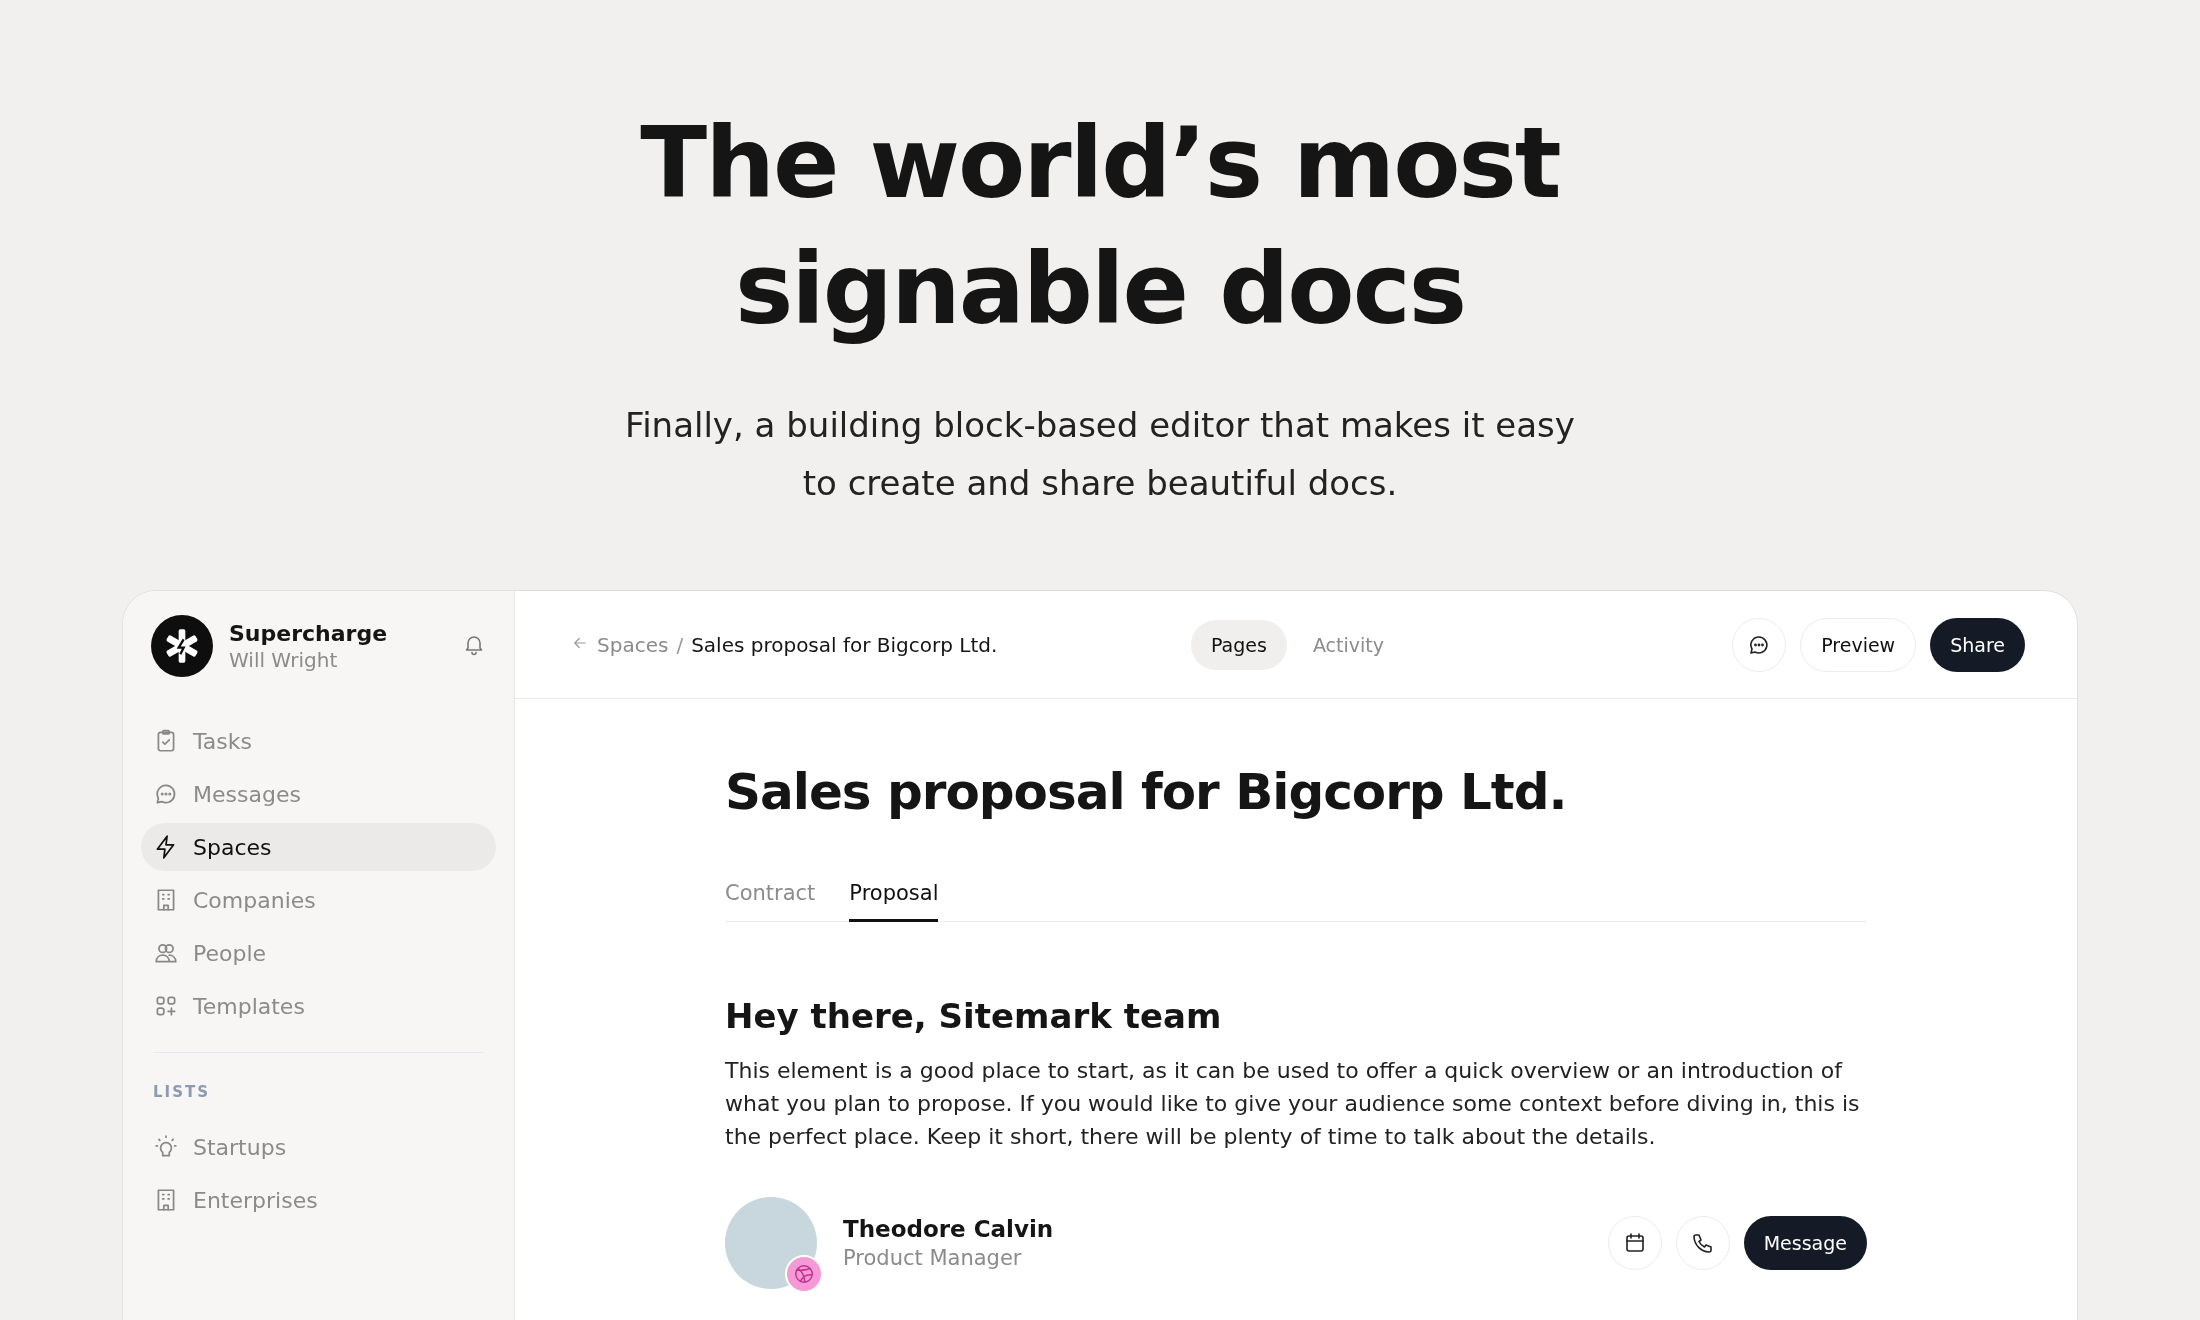 The height and width of the screenshot is (1320, 2200). What do you see at coordinates (933, 1257) in the screenshot?
I see `contact-role: Product Manager` at bounding box center [933, 1257].